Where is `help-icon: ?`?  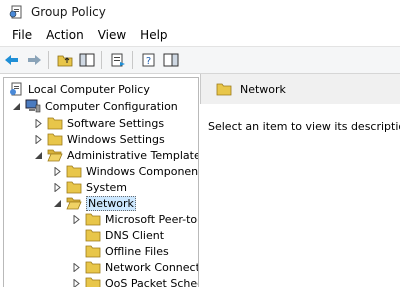 help-icon: ? is located at coordinates (149, 60).